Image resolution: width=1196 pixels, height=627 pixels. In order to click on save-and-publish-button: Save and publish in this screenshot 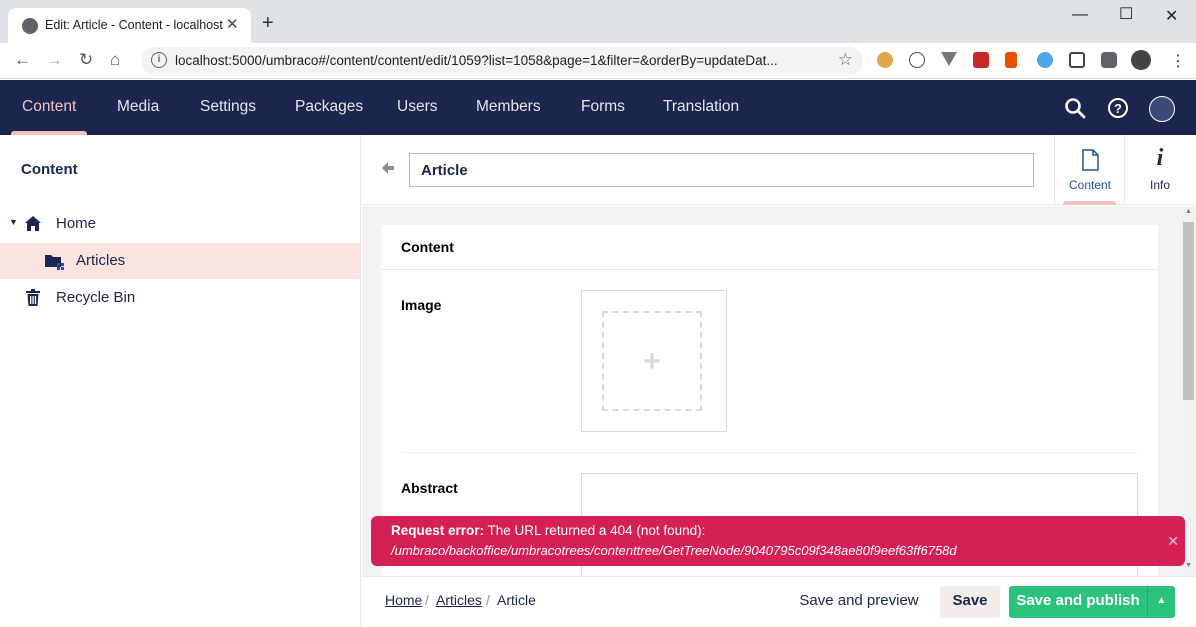, I will do `click(1078, 602)`.